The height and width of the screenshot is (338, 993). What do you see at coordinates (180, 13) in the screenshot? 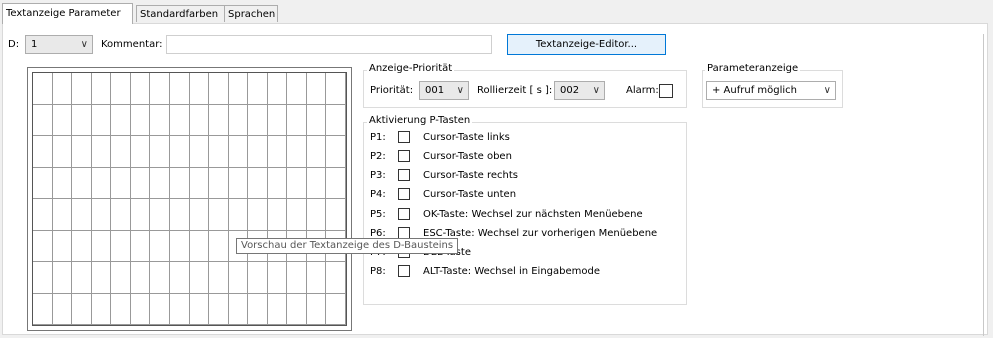
I see `tab-standardfarben: Standardfarben` at bounding box center [180, 13].